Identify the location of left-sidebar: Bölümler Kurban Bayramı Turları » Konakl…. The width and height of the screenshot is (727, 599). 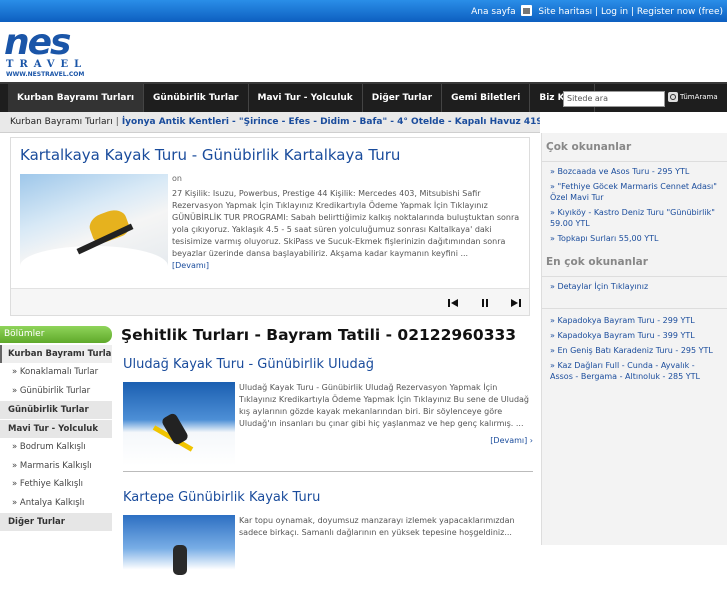
(56, 435).